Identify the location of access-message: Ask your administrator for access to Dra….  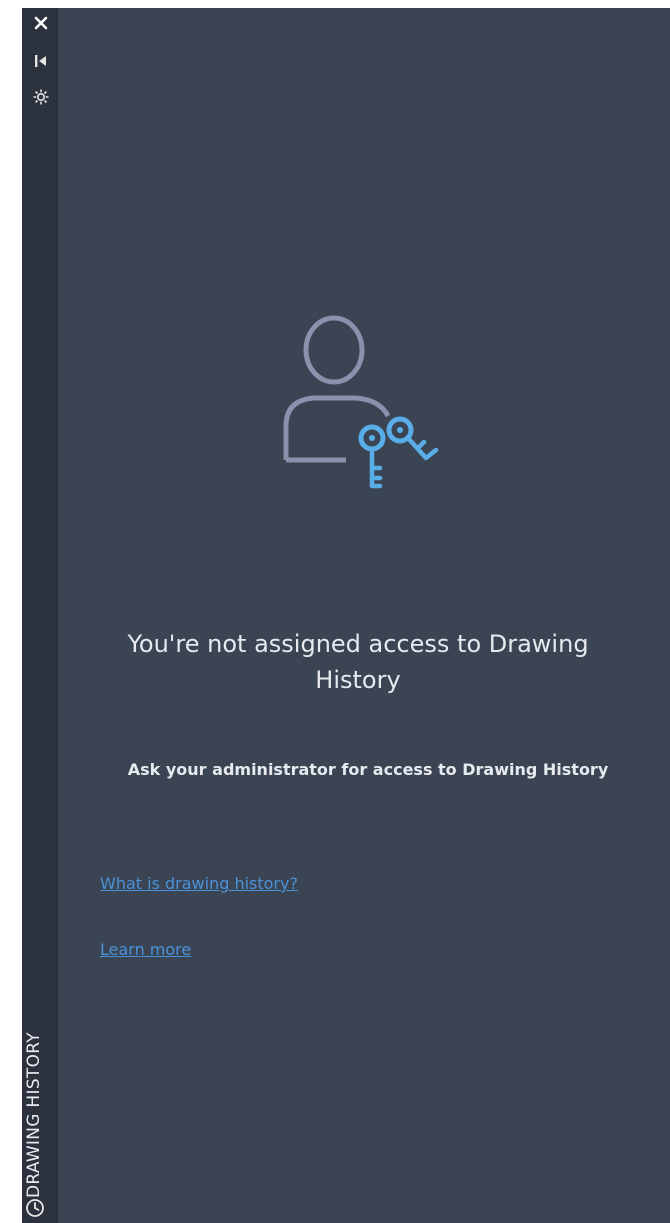
(368, 769).